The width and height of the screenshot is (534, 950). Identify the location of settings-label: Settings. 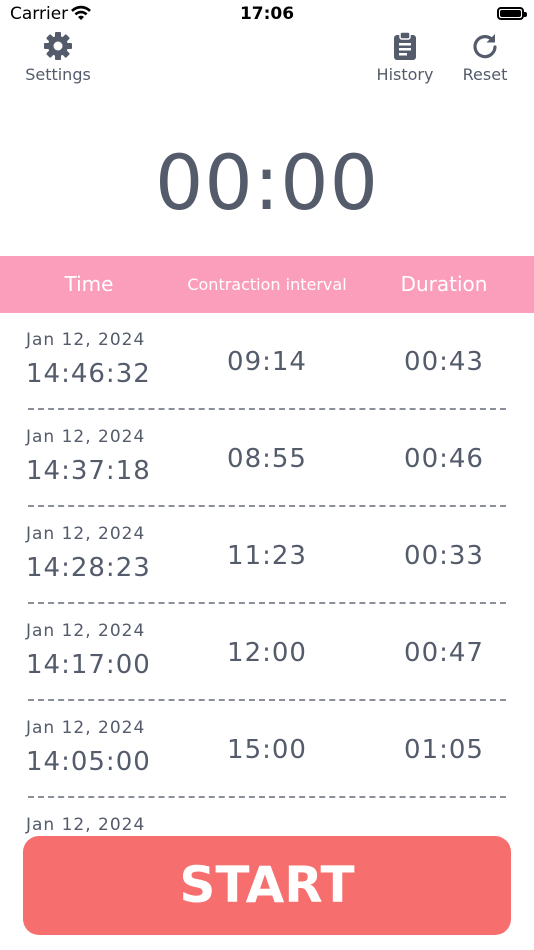
(58, 74).